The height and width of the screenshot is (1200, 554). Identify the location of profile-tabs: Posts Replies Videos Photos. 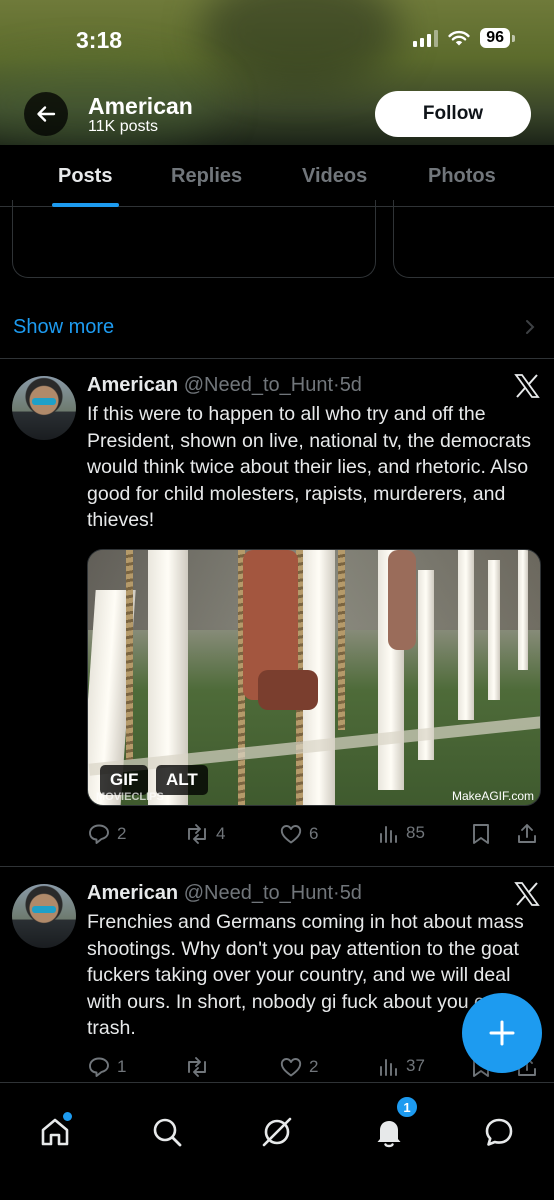
(277, 176).